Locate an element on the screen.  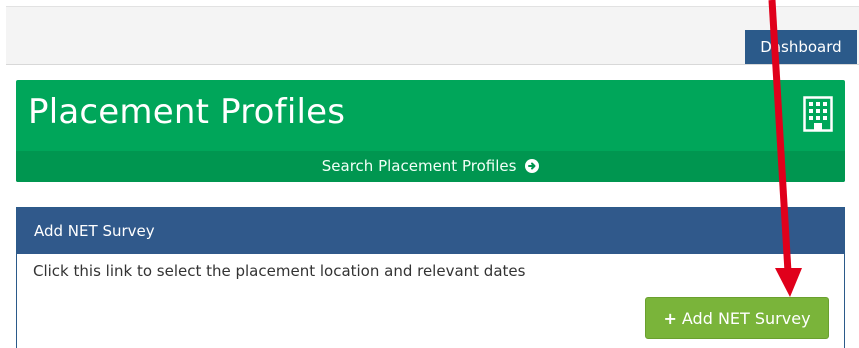
dashboard-button: Dashboard is located at coordinates (801, 47).